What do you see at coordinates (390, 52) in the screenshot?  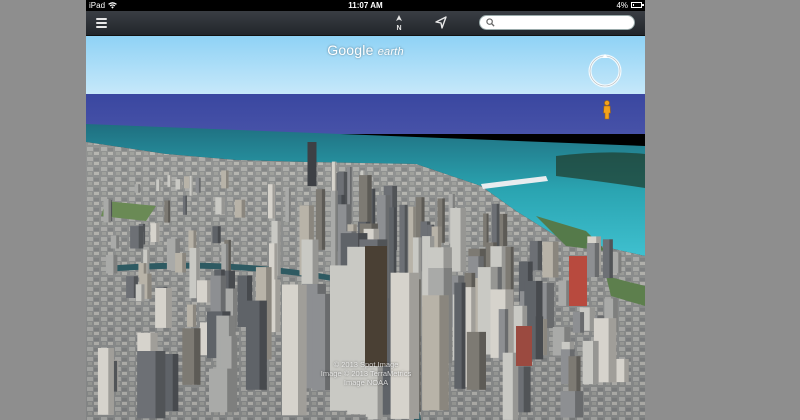 I see `logo-suffix: earth` at bounding box center [390, 52].